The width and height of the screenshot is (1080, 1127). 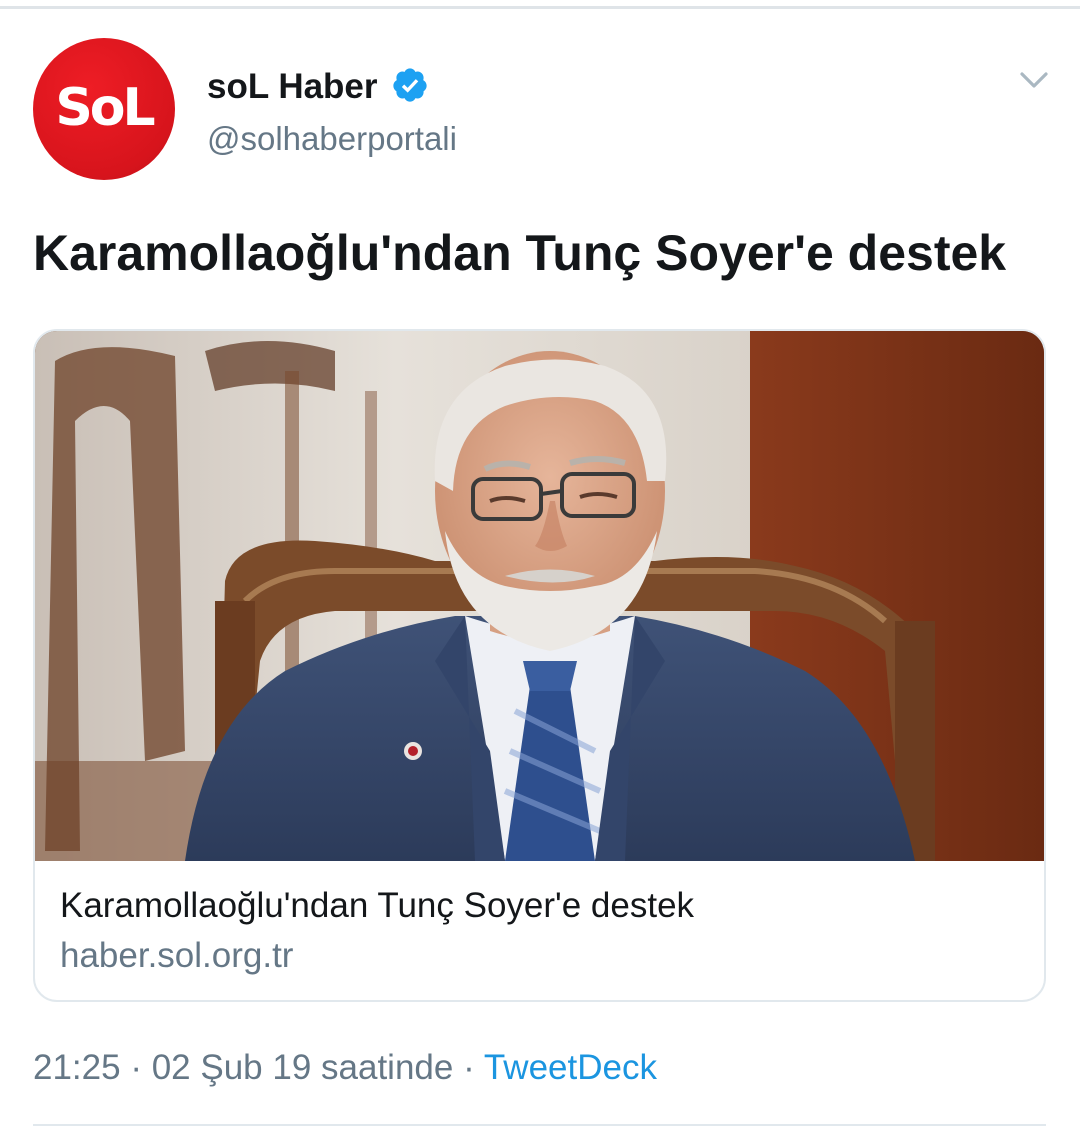 What do you see at coordinates (77, 1067) in the screenshot?
I see `tweet-time: 21:25` at bounding box center [77, 1067].